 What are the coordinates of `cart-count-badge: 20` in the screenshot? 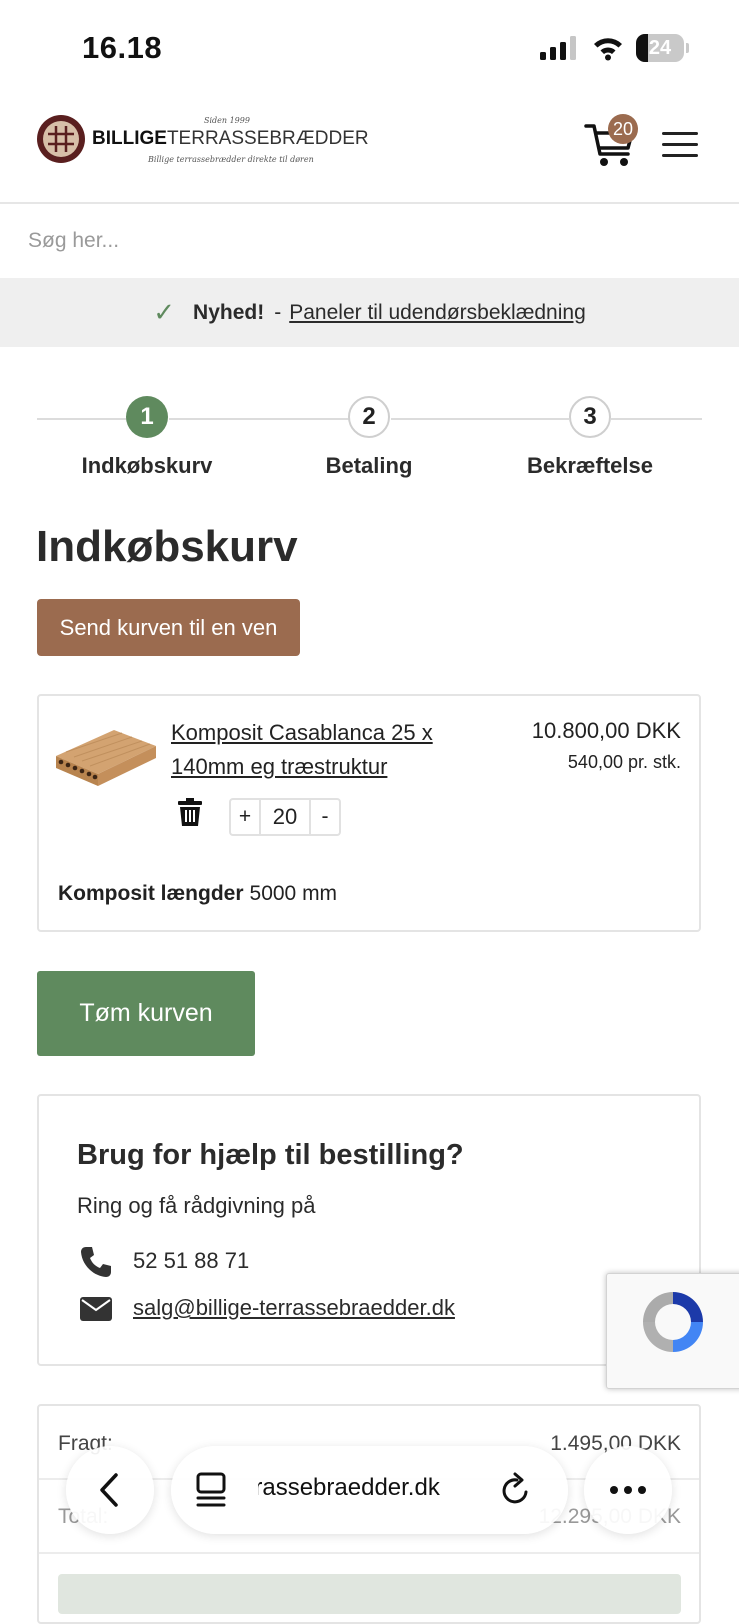 It's located at (623, 129).